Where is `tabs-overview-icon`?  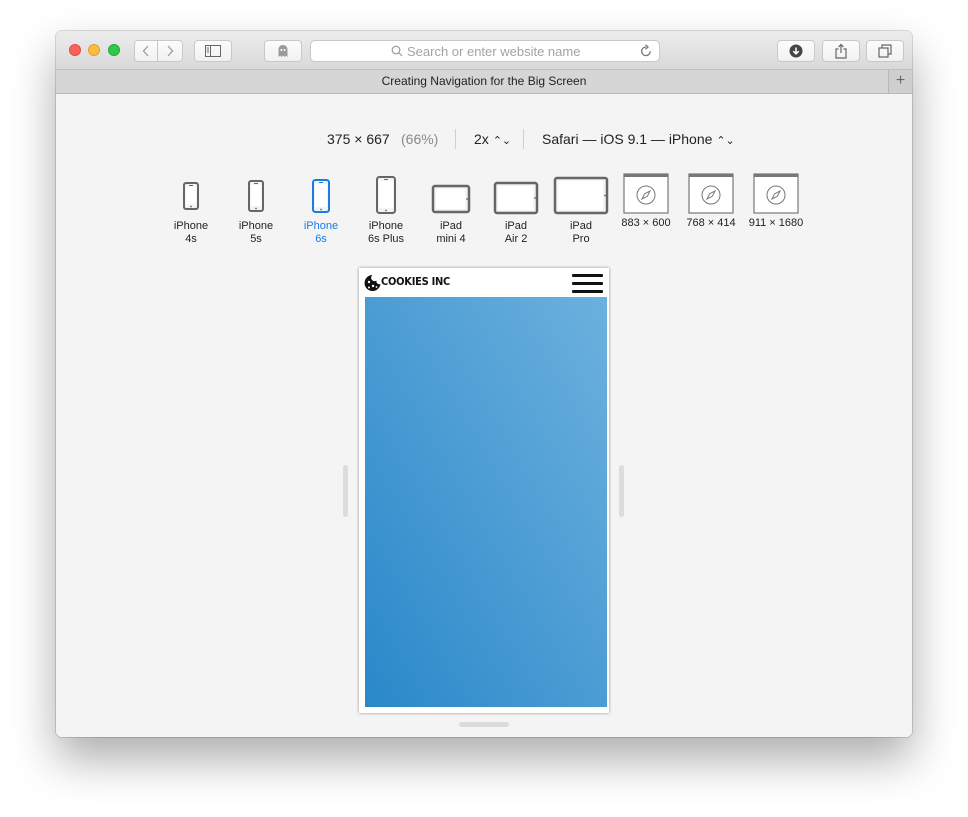 tabs-overview-icon is located at coordinates (885, 51).